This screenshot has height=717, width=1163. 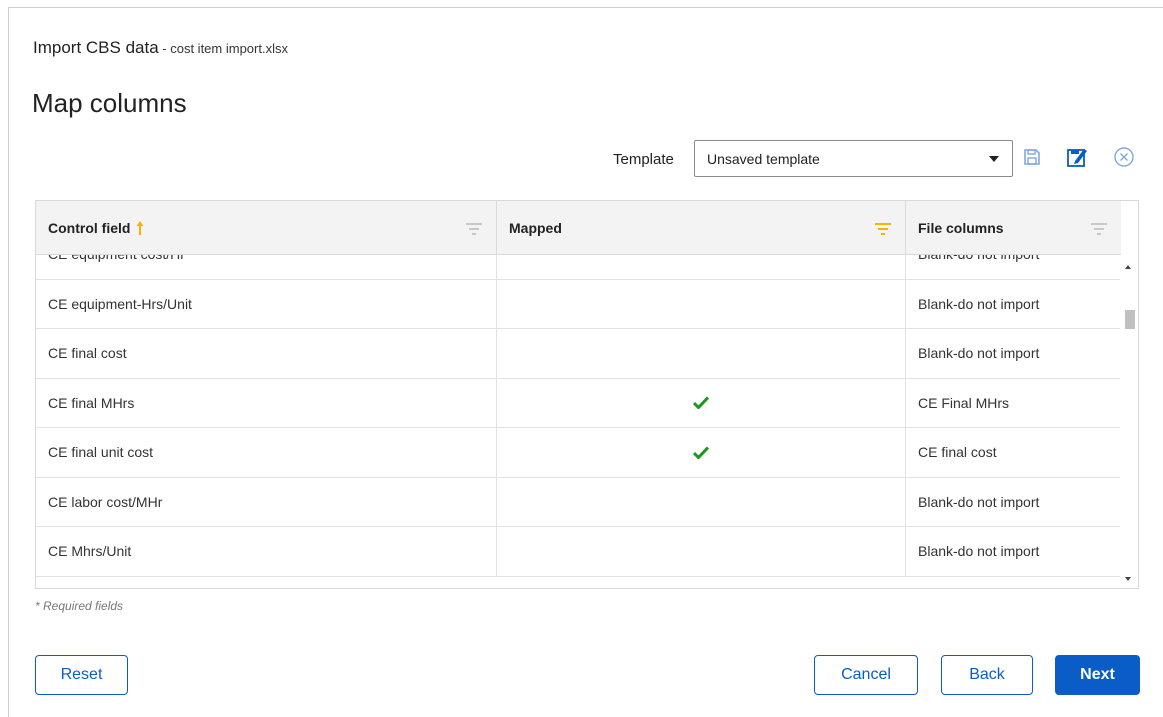 What do you see at coordinates (96, 47) in the screenshot?
I see `dialog-title: Import CBS data` at bounding box center [96, 47].